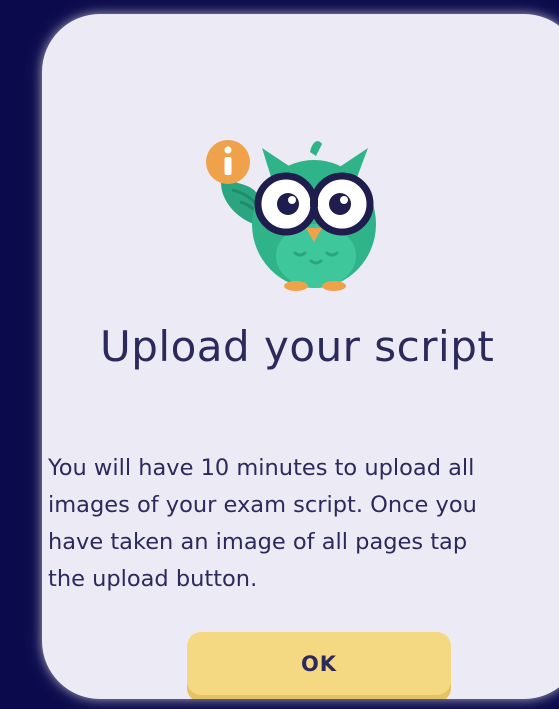  I want to click on ok-button: OK, so click(319, 665).